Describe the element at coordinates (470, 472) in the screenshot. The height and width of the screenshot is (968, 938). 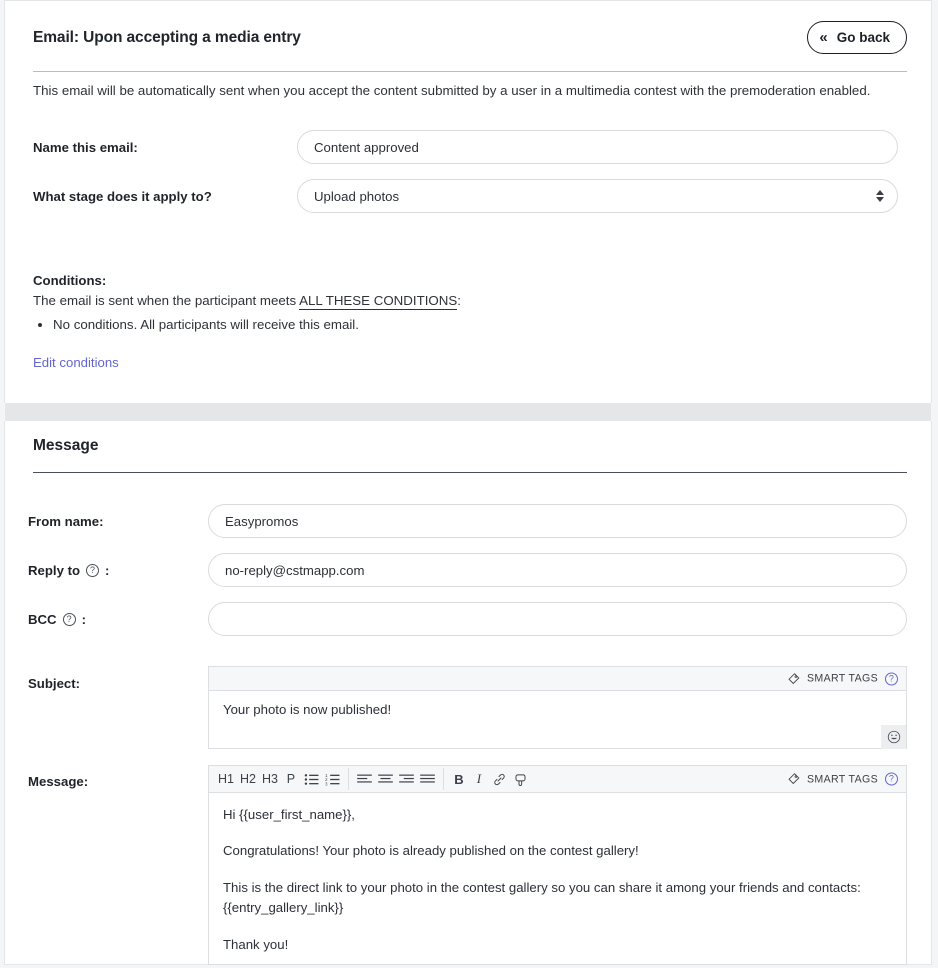
I see `message-section-divider` at that location.